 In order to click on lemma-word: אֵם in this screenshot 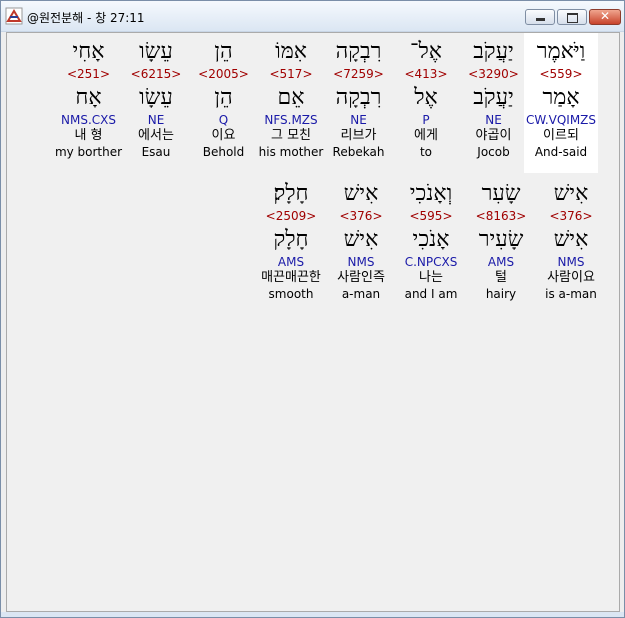, I will do `click(291, 97)`.